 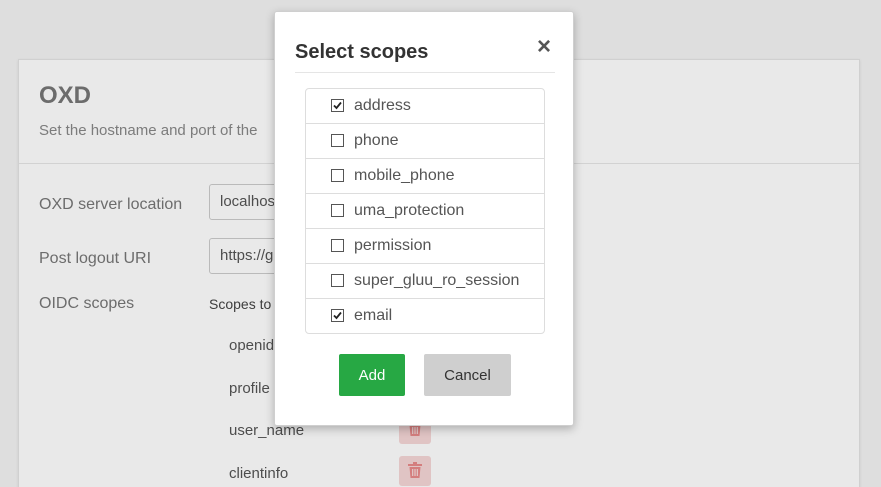 I want to click on scope-label: address, so click(x=382, y=105).